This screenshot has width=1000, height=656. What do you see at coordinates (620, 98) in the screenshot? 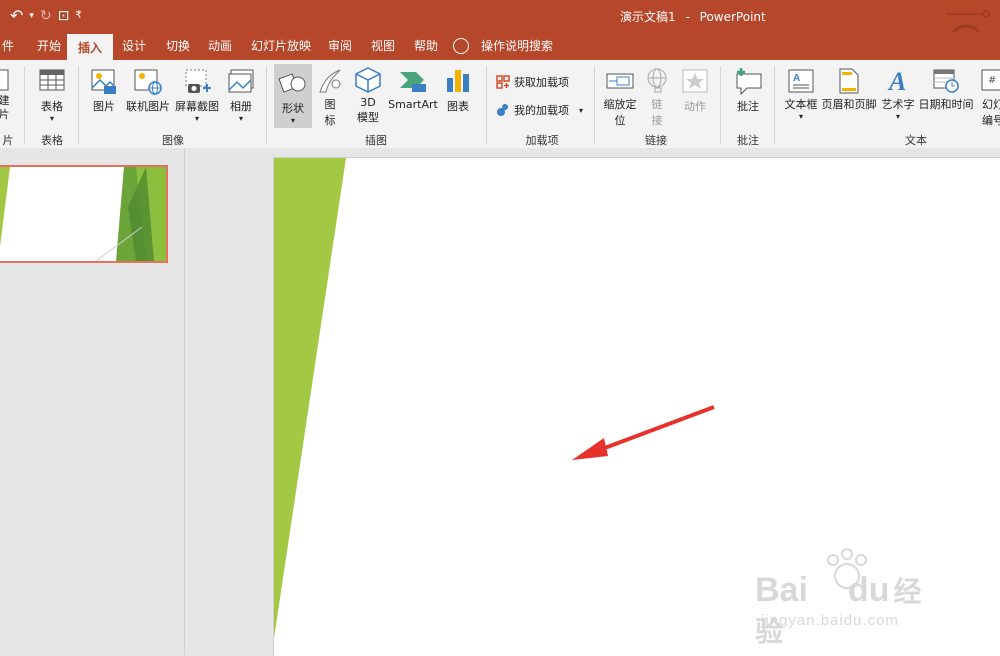
I see `zoom-button: 缩放定 位` at bounding box center [620, 98].